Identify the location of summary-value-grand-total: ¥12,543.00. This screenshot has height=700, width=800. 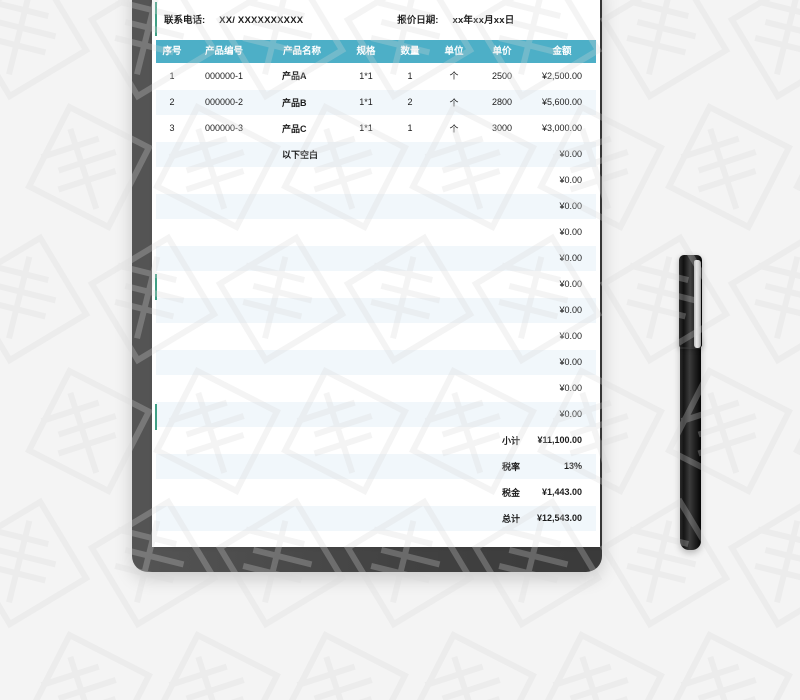
(562, 518).